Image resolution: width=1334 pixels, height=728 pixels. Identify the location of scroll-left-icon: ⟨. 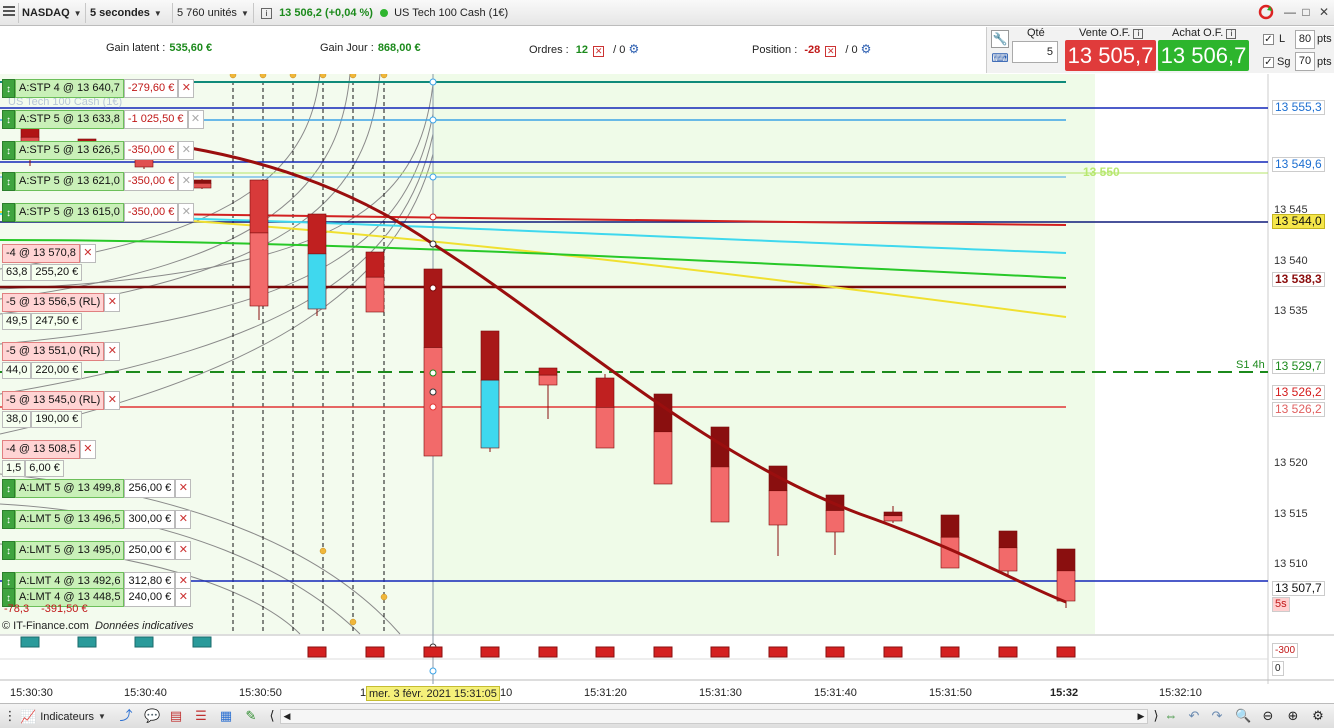
(272, 716).